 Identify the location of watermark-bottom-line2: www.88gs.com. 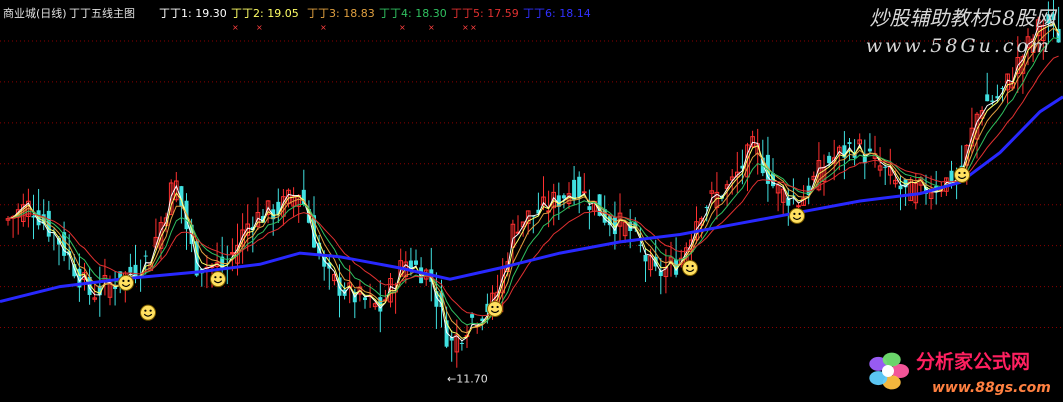
(991, 388).